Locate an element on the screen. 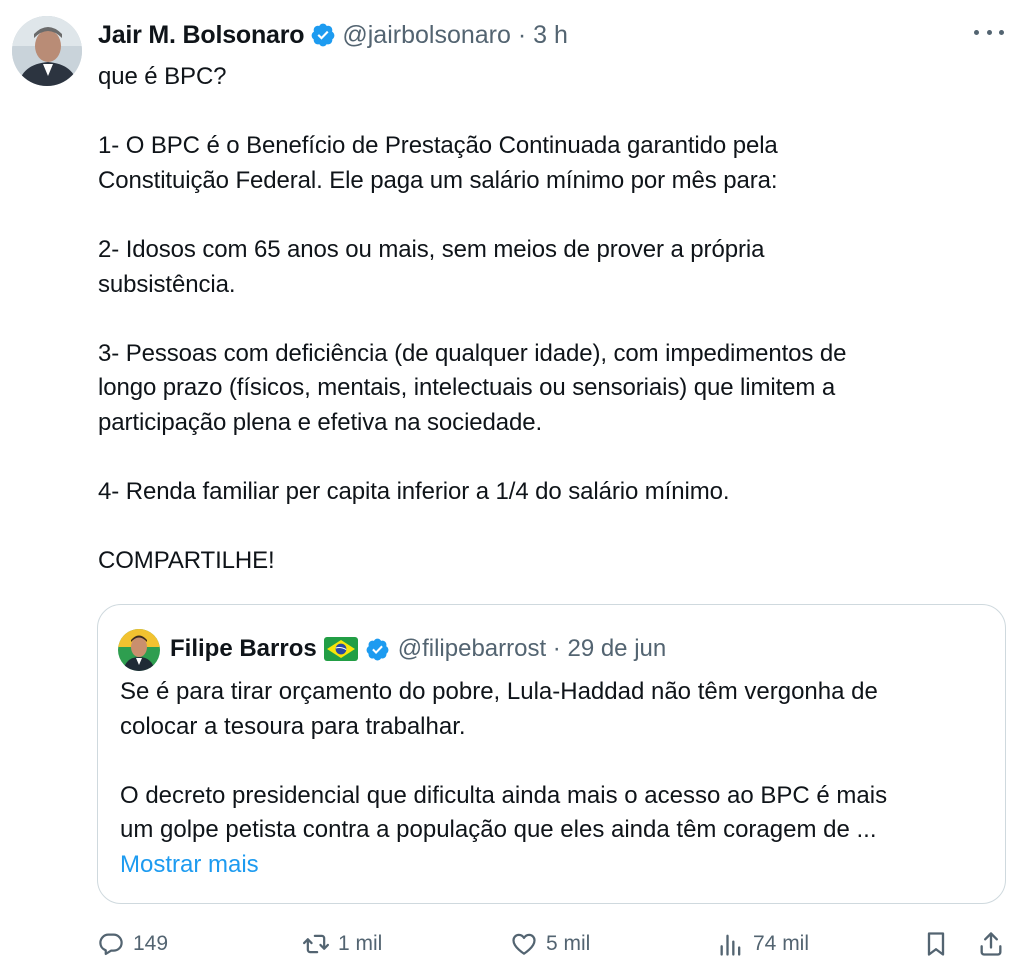  author-avatar is located at coordinates (47, 51).